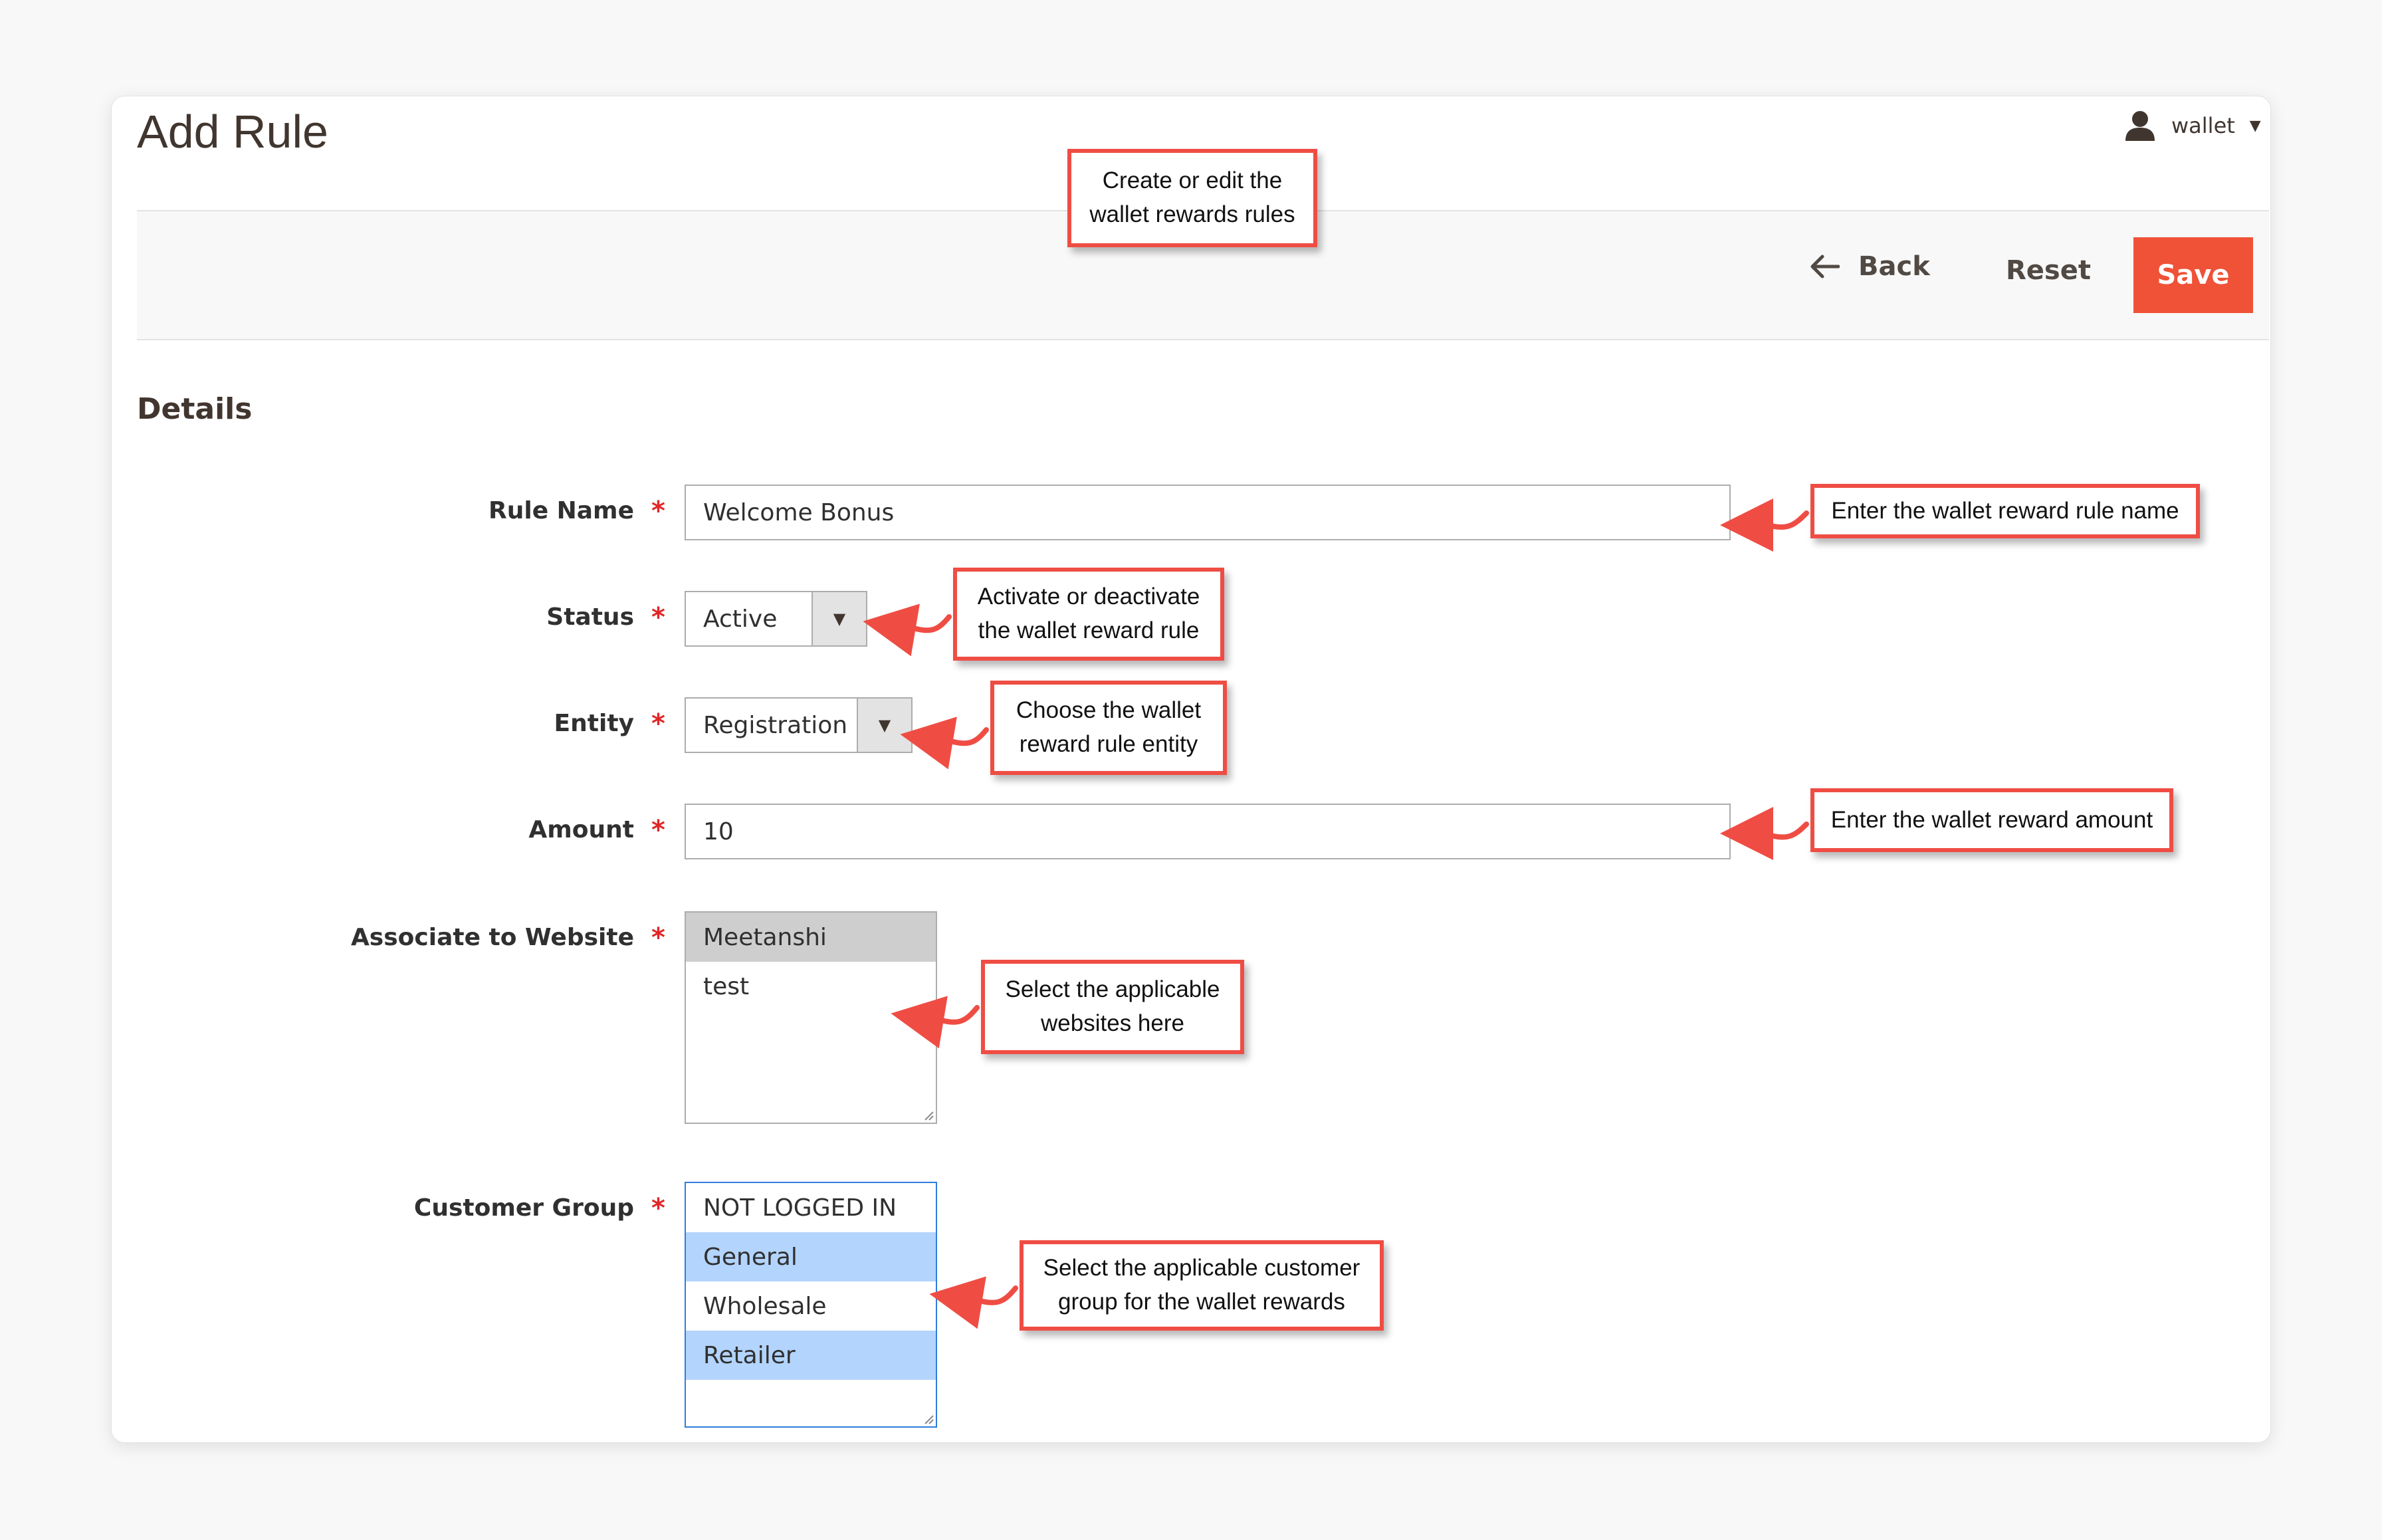 Image resolution: width=2382 pixels, height=1540 pixels. I want to click on rule-name-input: Welcome Bonus, so click(1208, 512).